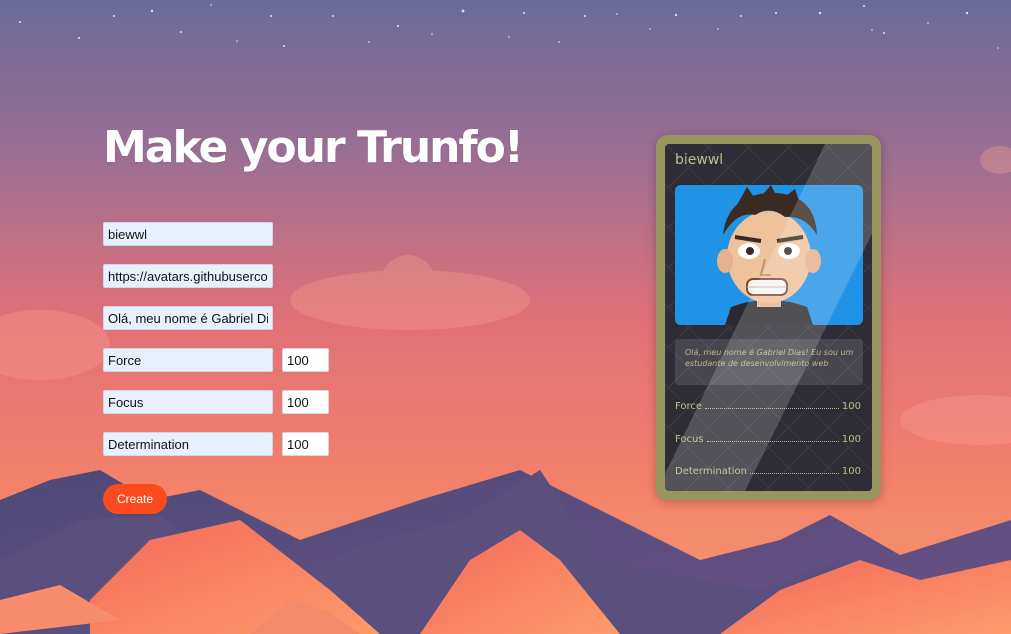 The image size is (1011, 634). Describe the element at coordinates (851, 439) in the screenshot. I see `card-attribute-2-value: 100` at that location.